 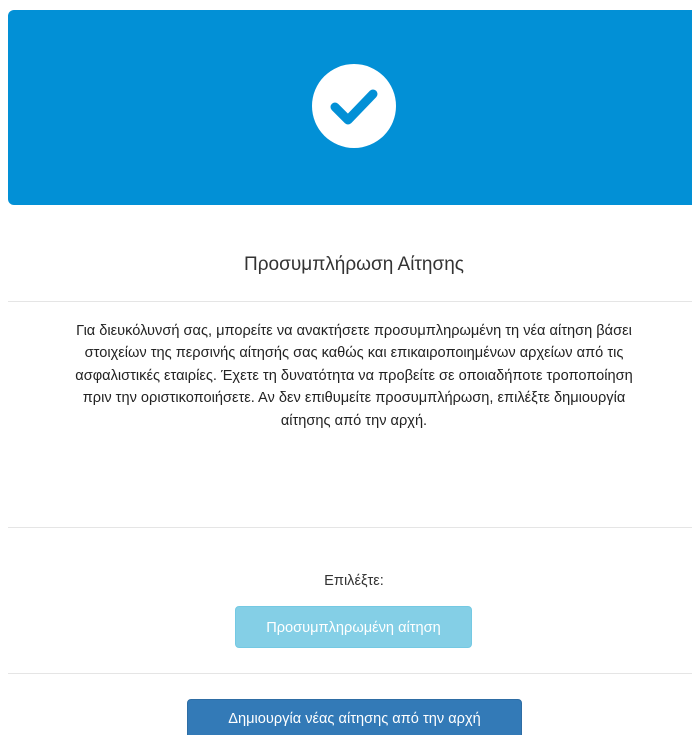 I want to click on new-application-button: Δημιουργία νέας αίτησης από την αρχή, so click(x=354, y=717).